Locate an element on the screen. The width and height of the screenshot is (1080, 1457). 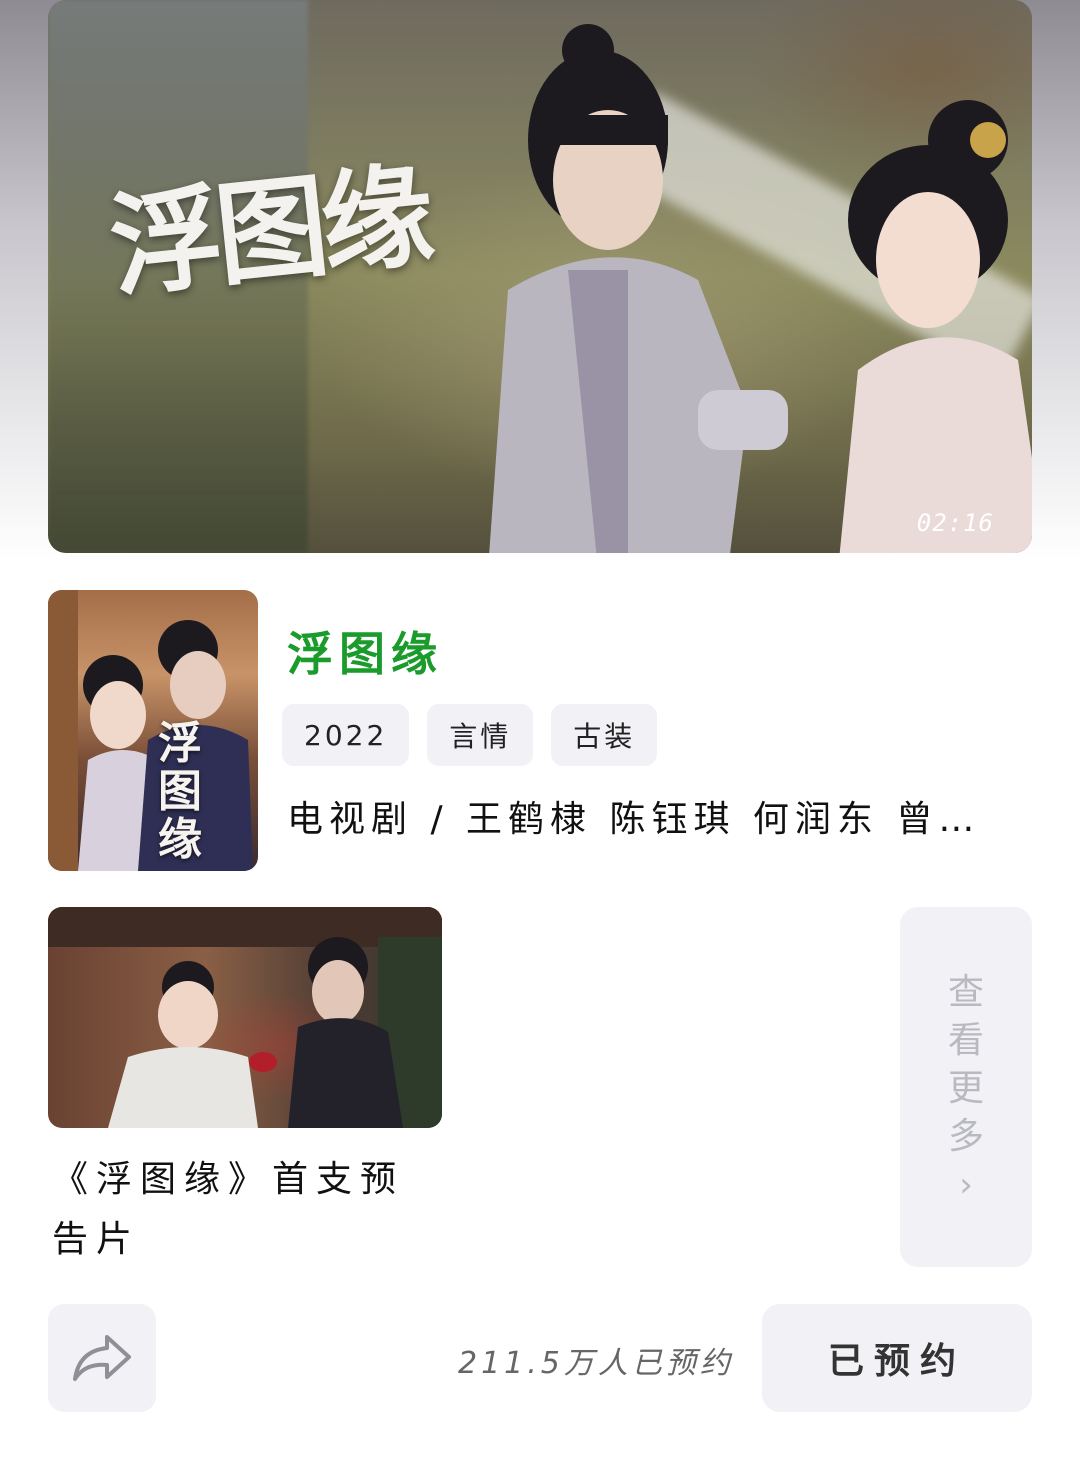
chevron-right-icon: › is located at coordinates (966, 1185).